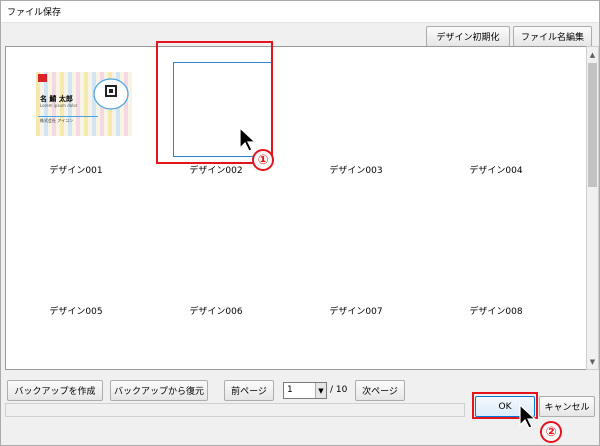 This screenshot has width=600, height=446. I want to click on design-label-008: デザイン008, so click(496, 312).